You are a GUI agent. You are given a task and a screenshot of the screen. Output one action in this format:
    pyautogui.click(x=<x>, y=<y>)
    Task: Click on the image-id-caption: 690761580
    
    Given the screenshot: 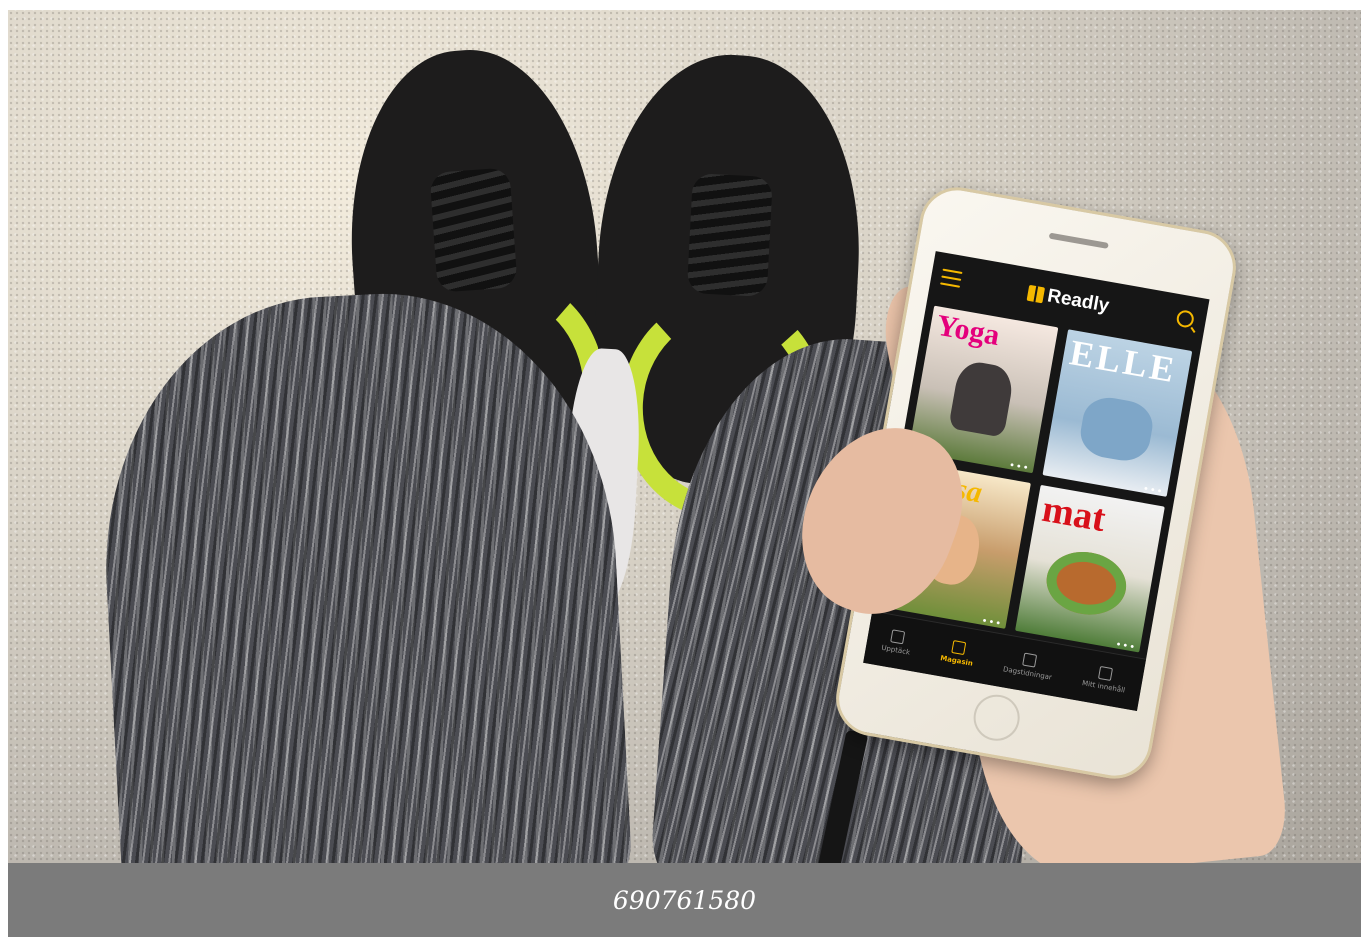 What is the action you would take?
    pyautogui.click(x=684, y=900)
    